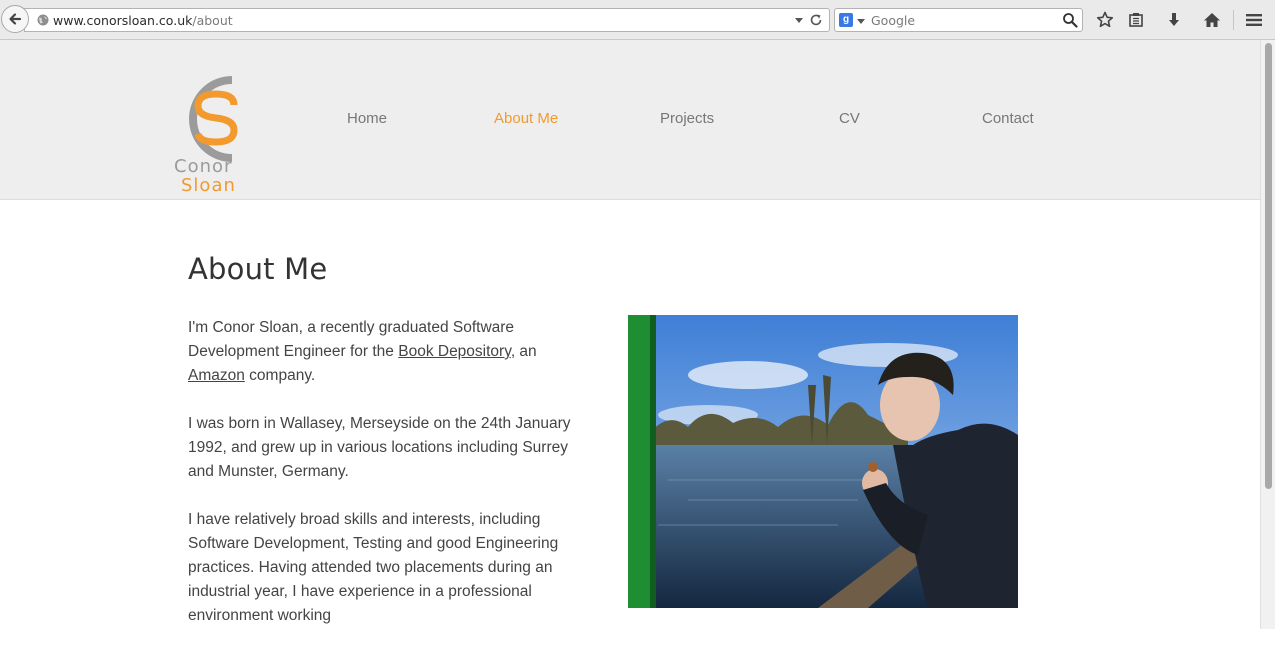  I want to click on book-depository-link: Book Depository, so click(454, 351).